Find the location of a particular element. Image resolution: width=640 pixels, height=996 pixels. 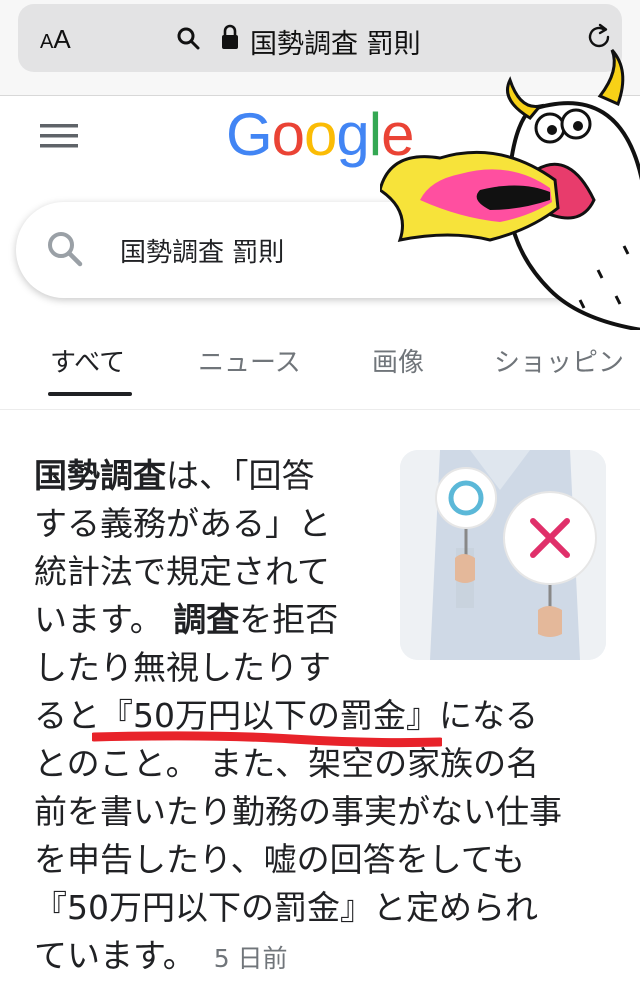

red-underline-annotation is located at coordinates (267, 739).